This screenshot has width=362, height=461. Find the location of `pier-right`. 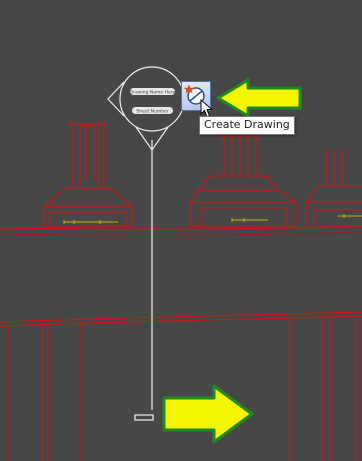

pier-right is located at coordinates (333, 188).